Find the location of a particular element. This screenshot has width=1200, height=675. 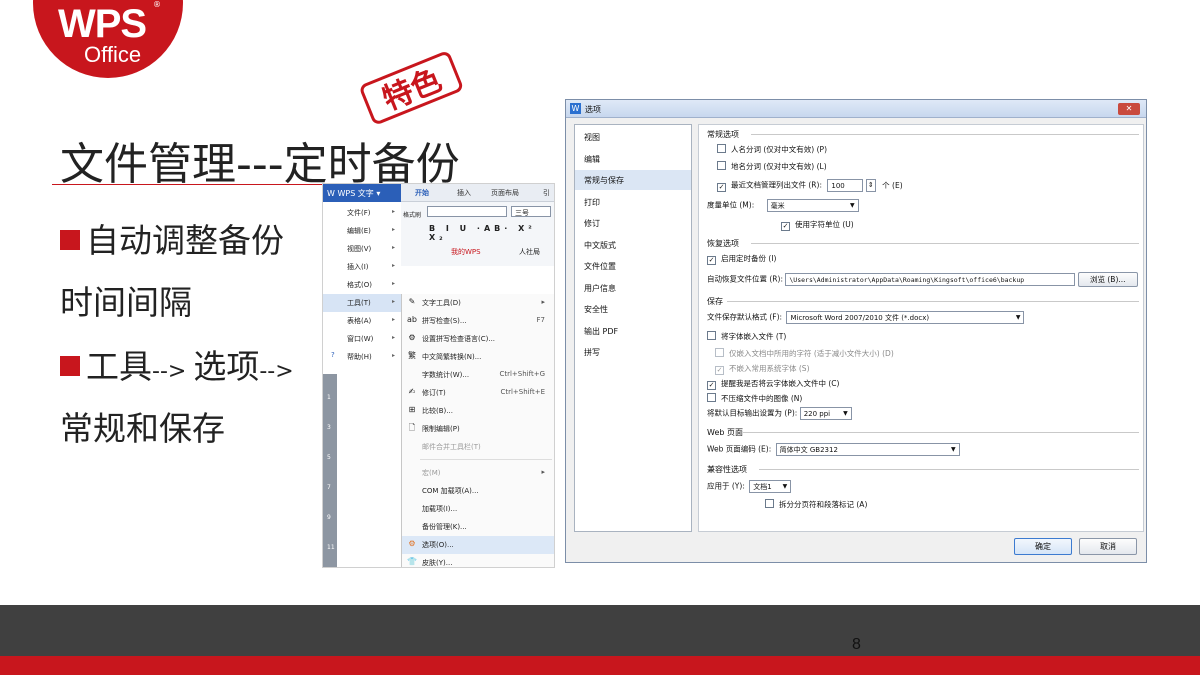

submenu-track-changes: ✍ 修订(T) Ctrl+Shift+E is located at coordinates (478, 393).